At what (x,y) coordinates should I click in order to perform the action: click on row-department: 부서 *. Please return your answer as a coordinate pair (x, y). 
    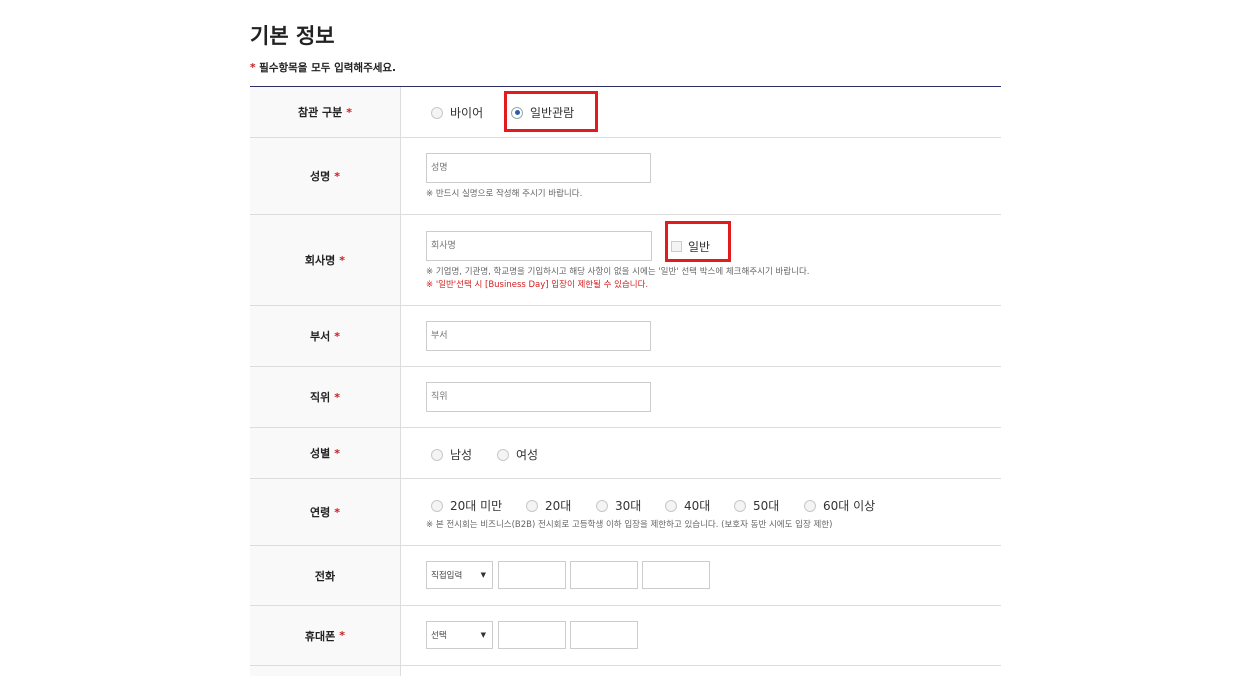
    Looking at the image, I should click on (625, 336).